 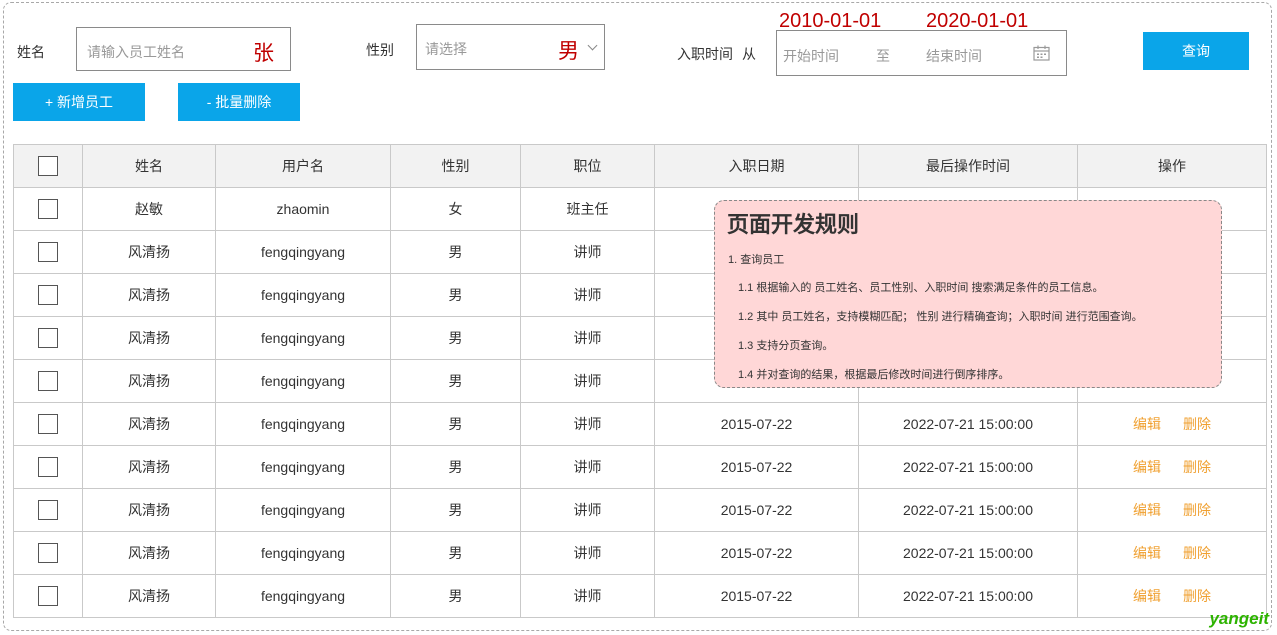 What do you see at coordinates (587, 209) in the screenshot?
I see `cell-position: 班主任` at bounding box center [587, 209].